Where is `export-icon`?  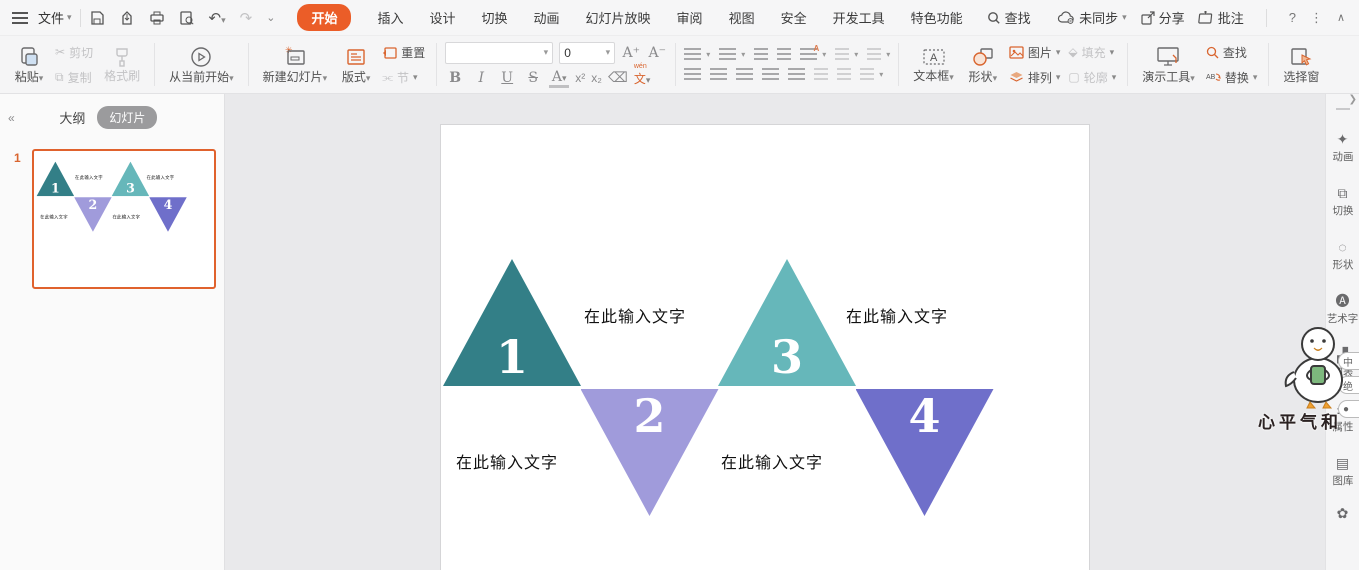 export-icon is located at coordinates (127, 18).